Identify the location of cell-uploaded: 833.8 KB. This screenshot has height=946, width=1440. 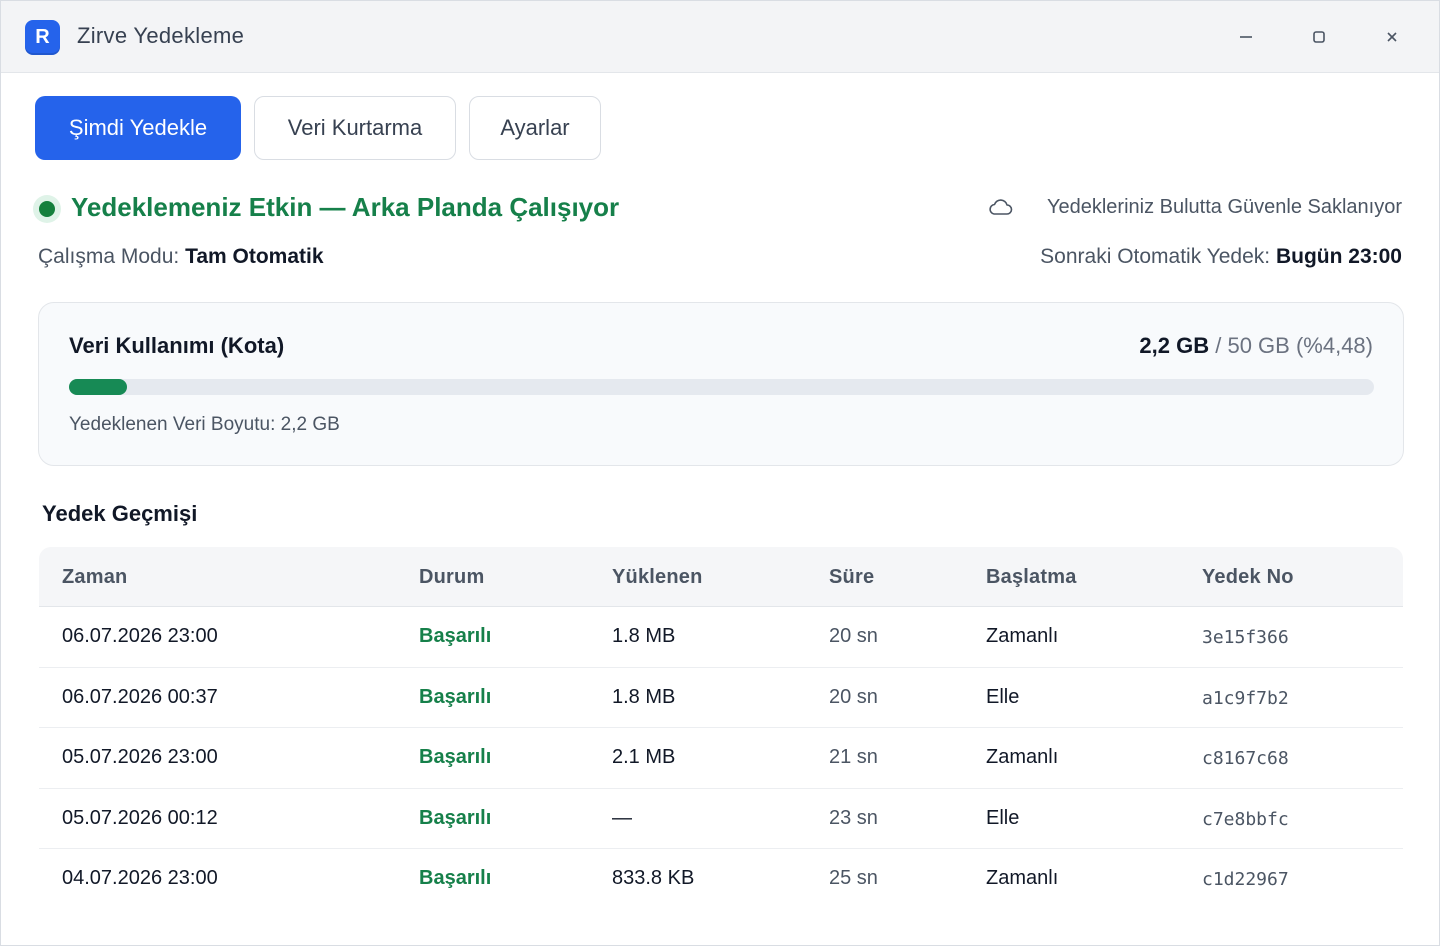
(653, 878).